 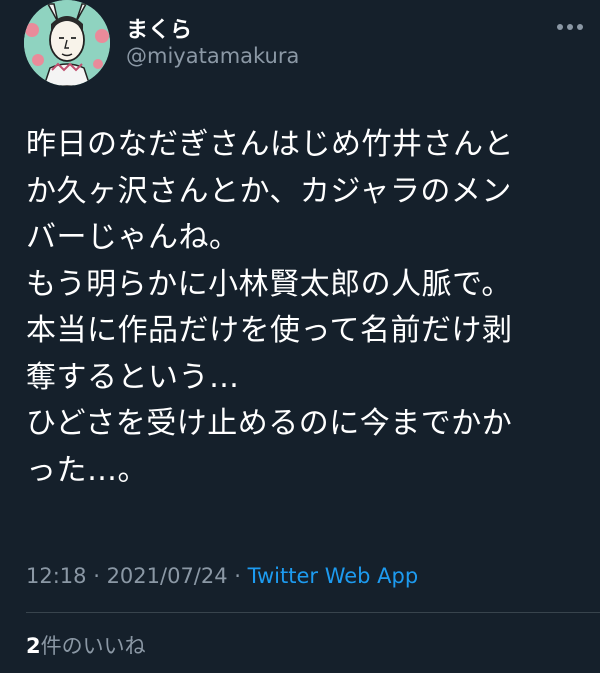 I want to click on likes-link: 2件のいいね, so click(x=86, y=645).